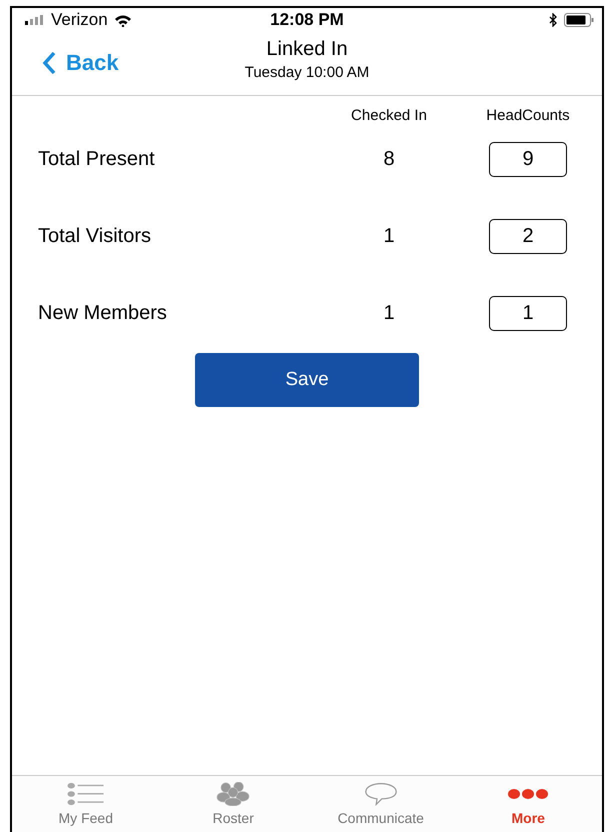 Image resolution: width=610 pixels, height=832 pixels. I want to click on headcount-field: 9, so click(528, 159).